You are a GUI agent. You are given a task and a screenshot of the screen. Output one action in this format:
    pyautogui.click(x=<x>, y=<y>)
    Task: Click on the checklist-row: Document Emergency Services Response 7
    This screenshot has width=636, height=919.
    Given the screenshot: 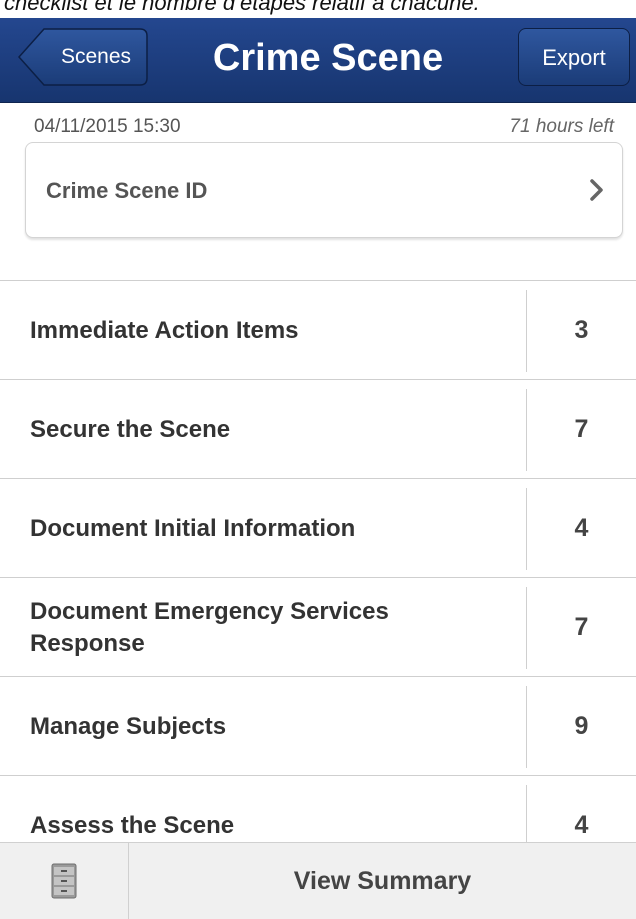 What is the action you would take?
    pyautogui.click(x=318, y=626)
    